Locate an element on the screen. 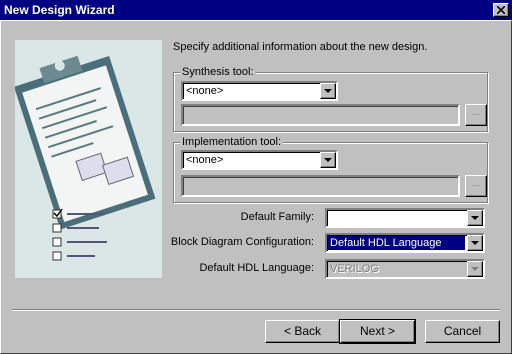  next-button: Next > is located at coordinates (377, 331).